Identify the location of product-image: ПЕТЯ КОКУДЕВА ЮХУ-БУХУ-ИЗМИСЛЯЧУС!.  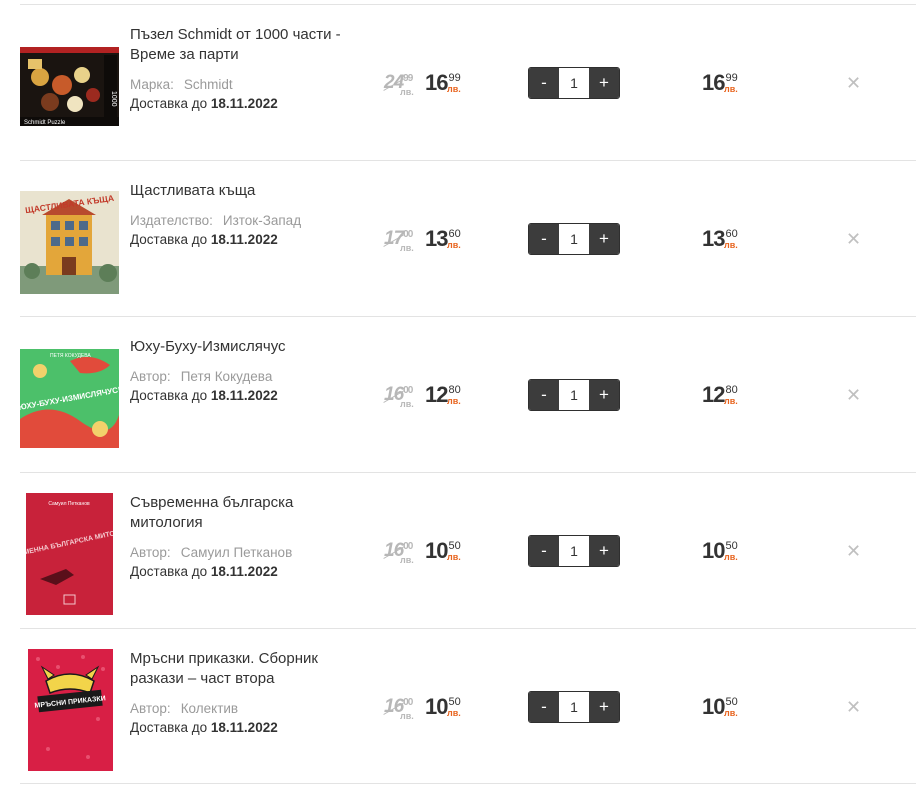
(69, 398).